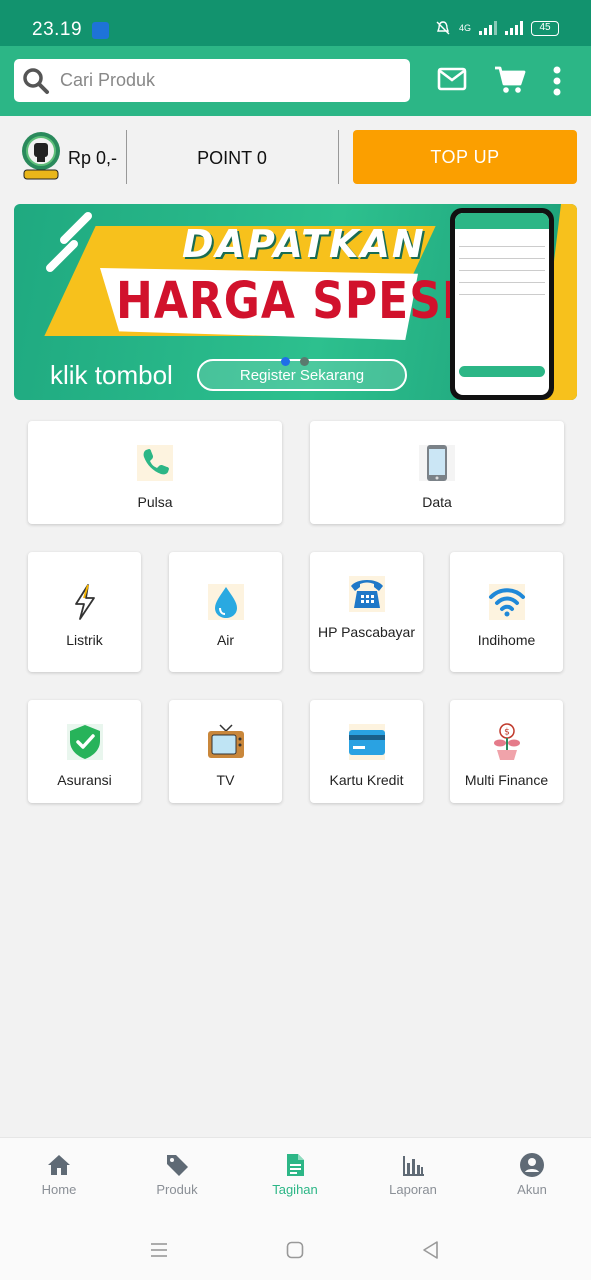  I want to click on home-icon, so click(59, 1165).